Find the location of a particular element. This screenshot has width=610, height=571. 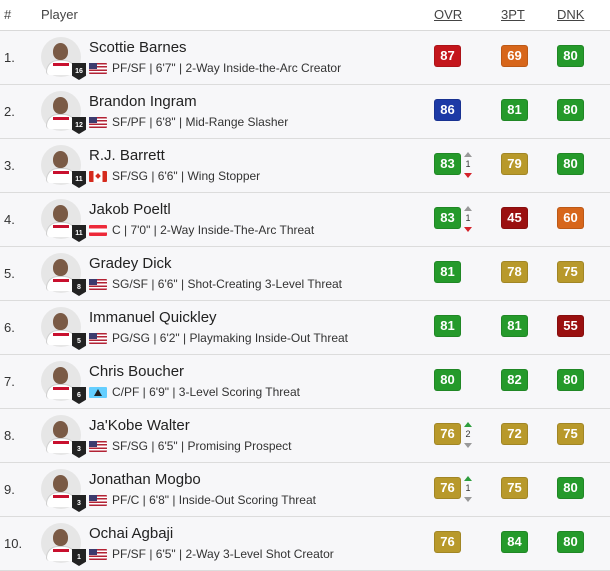

player-name-link: Chris Boucher is located at coordinates (136, 371).